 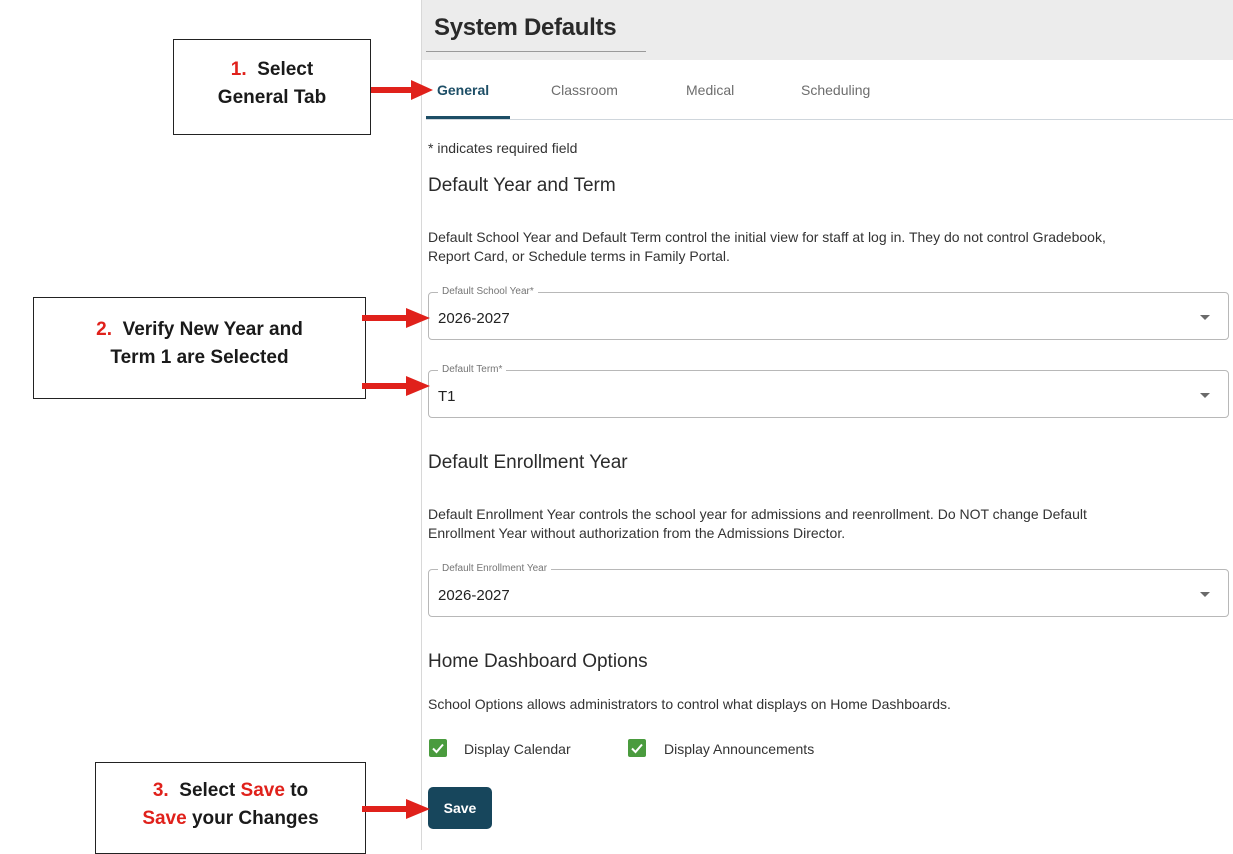 What do you see at coordinates (463, 90) in the screenshot?
I see `tab-general: General` at bounding box center [463, 90].